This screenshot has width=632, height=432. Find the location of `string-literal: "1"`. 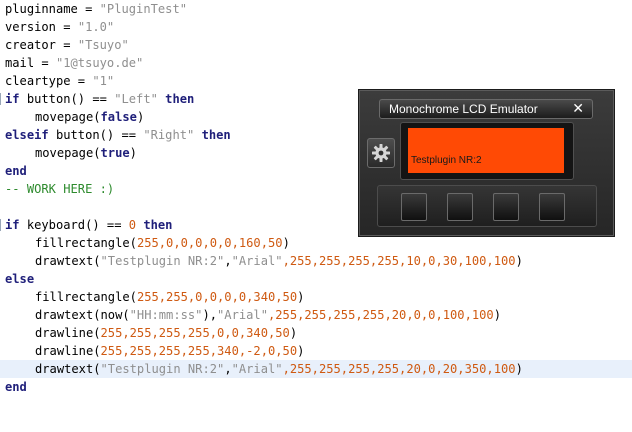

string-literal: "1" is located at coordinates (103, 81).